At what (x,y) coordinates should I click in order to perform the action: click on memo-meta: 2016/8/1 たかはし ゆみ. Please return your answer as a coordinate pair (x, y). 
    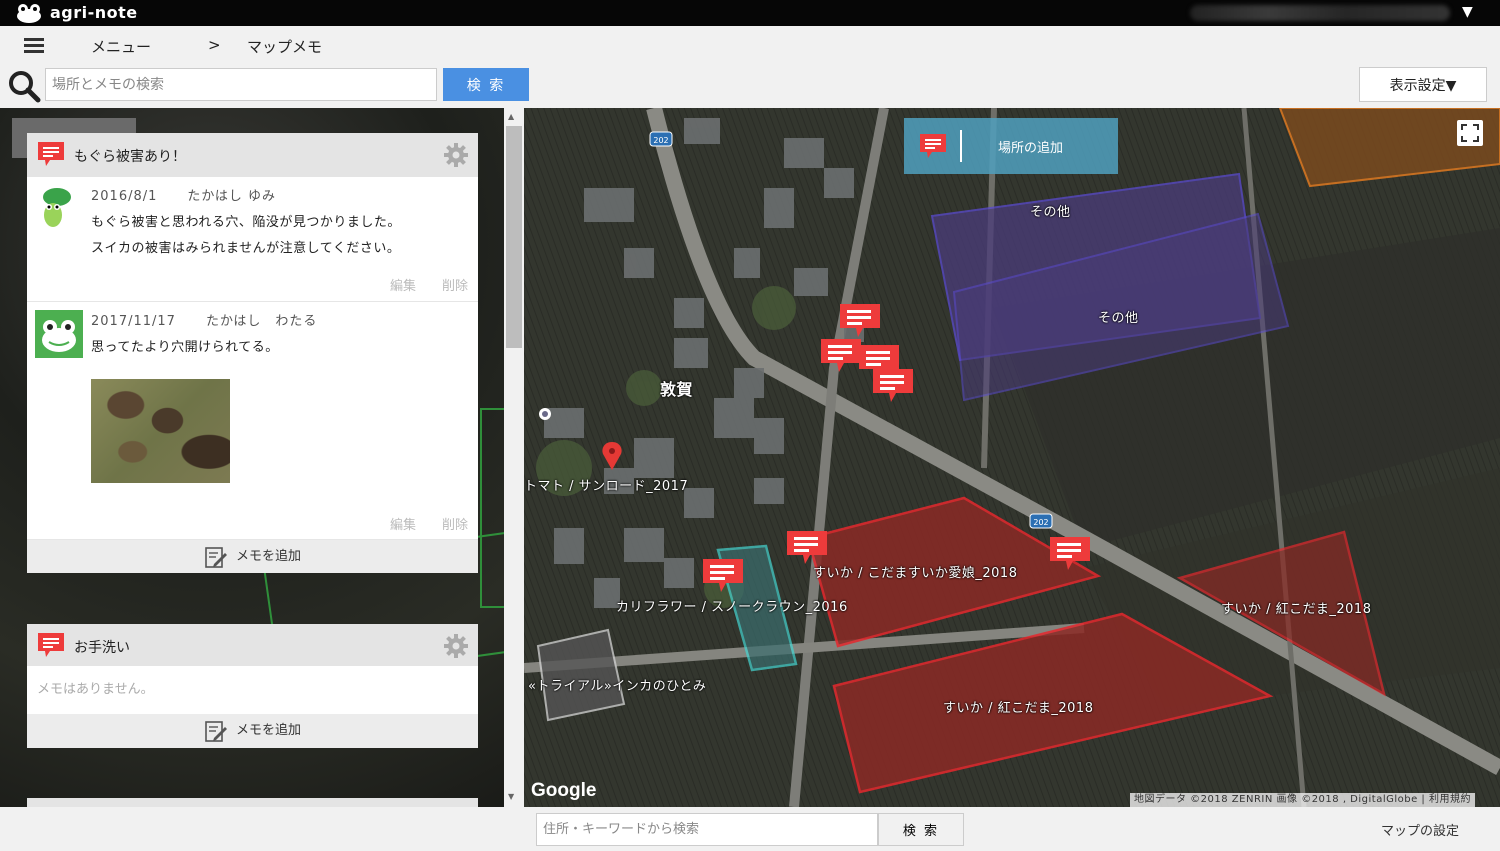
    Looking at the image, I should click on (198, 194).